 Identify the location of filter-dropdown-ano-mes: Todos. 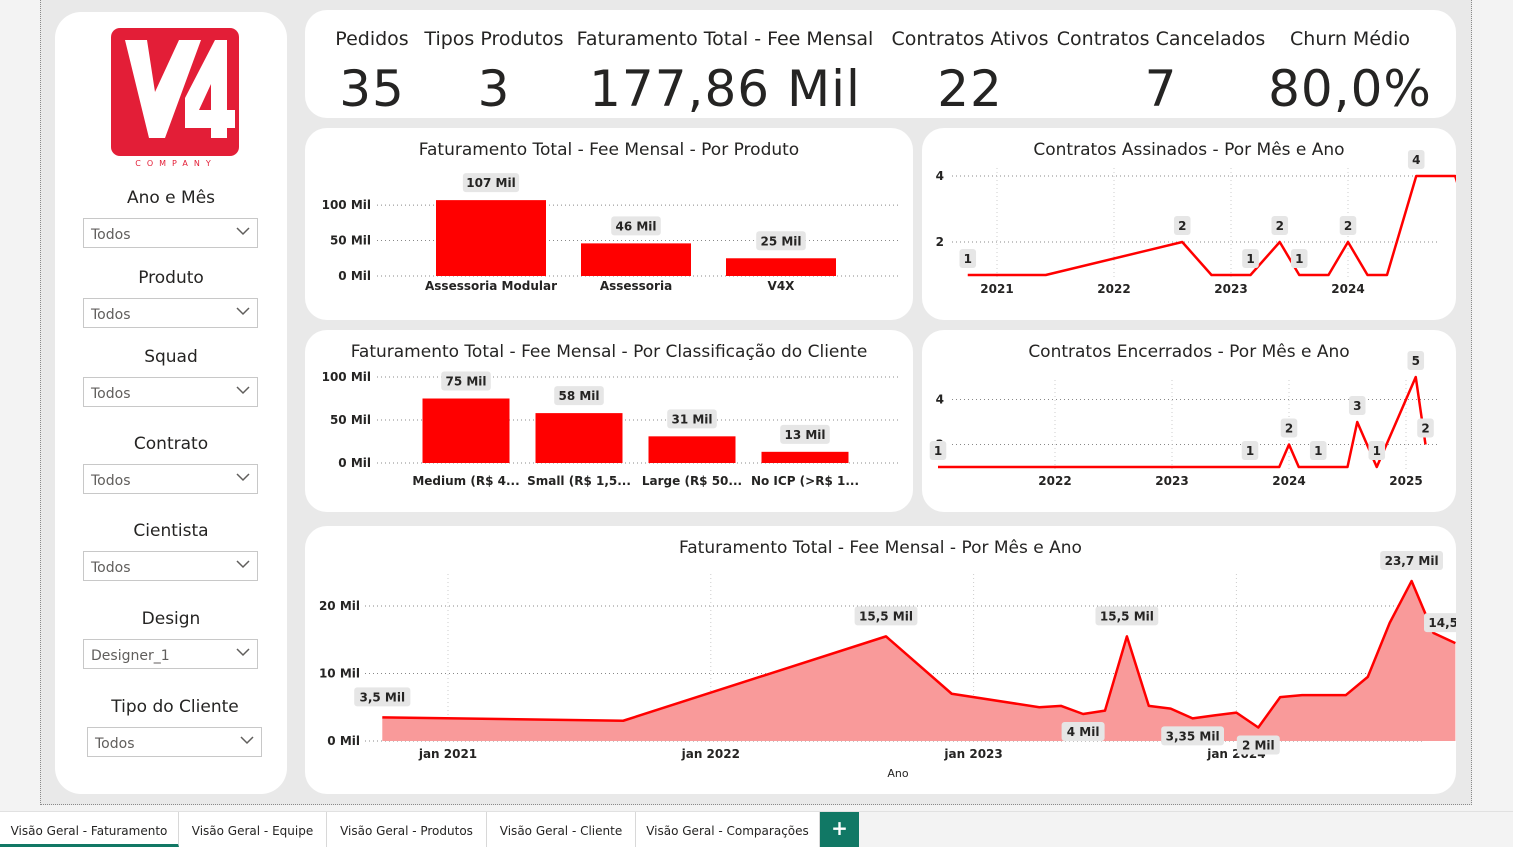
(170, 233).